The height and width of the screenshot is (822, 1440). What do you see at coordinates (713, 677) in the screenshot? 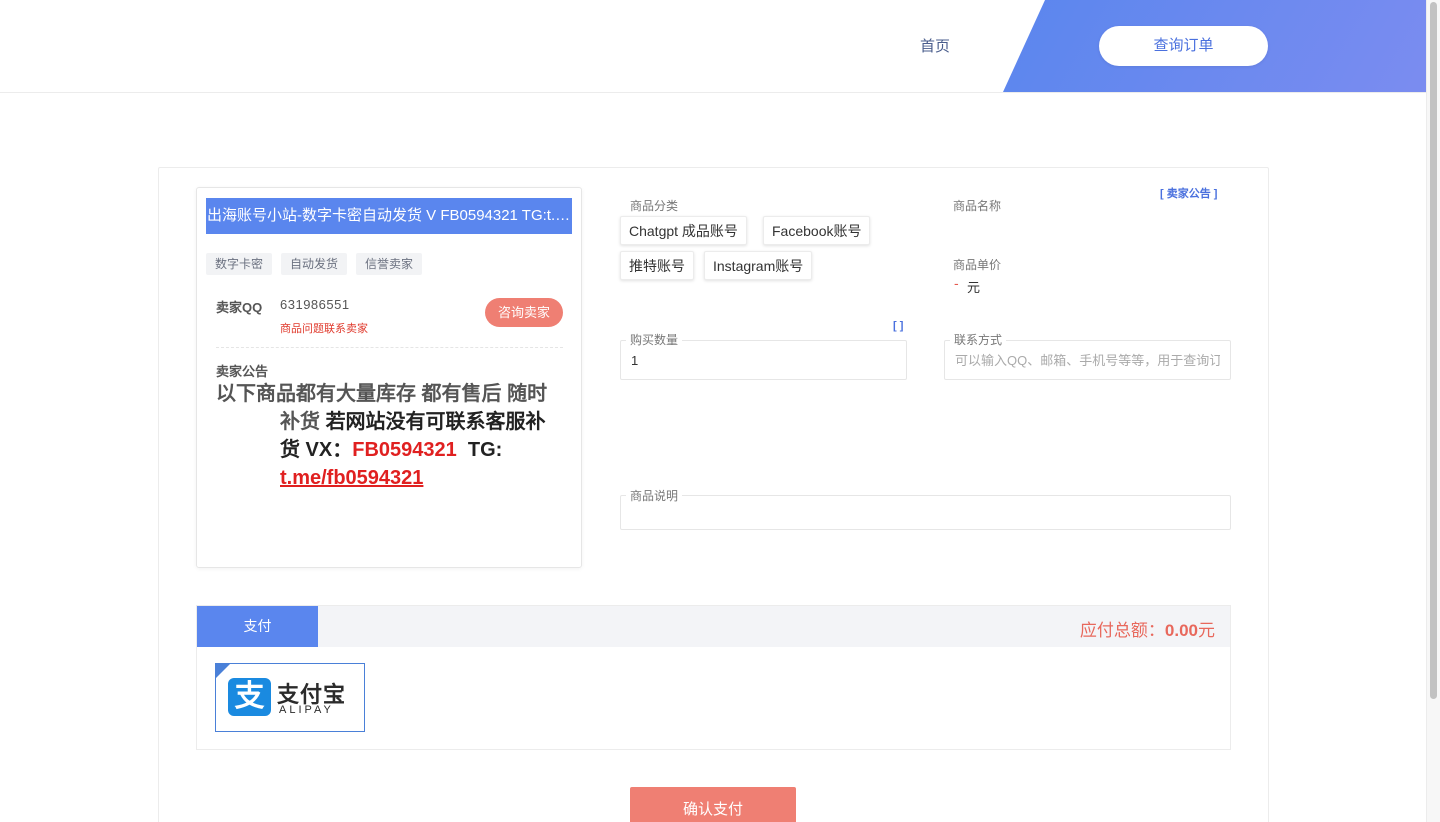
I see `payment-panel: 支付 应付总额：0.00元 支 支付宝 ALIPAY` at bounding box center [713, 677].